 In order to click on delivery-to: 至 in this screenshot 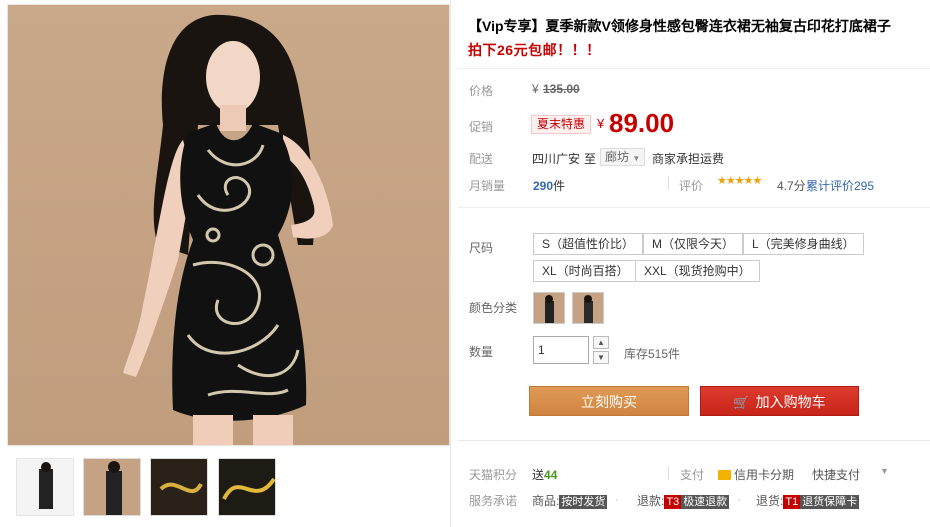, I will do `click(590, 159)`.